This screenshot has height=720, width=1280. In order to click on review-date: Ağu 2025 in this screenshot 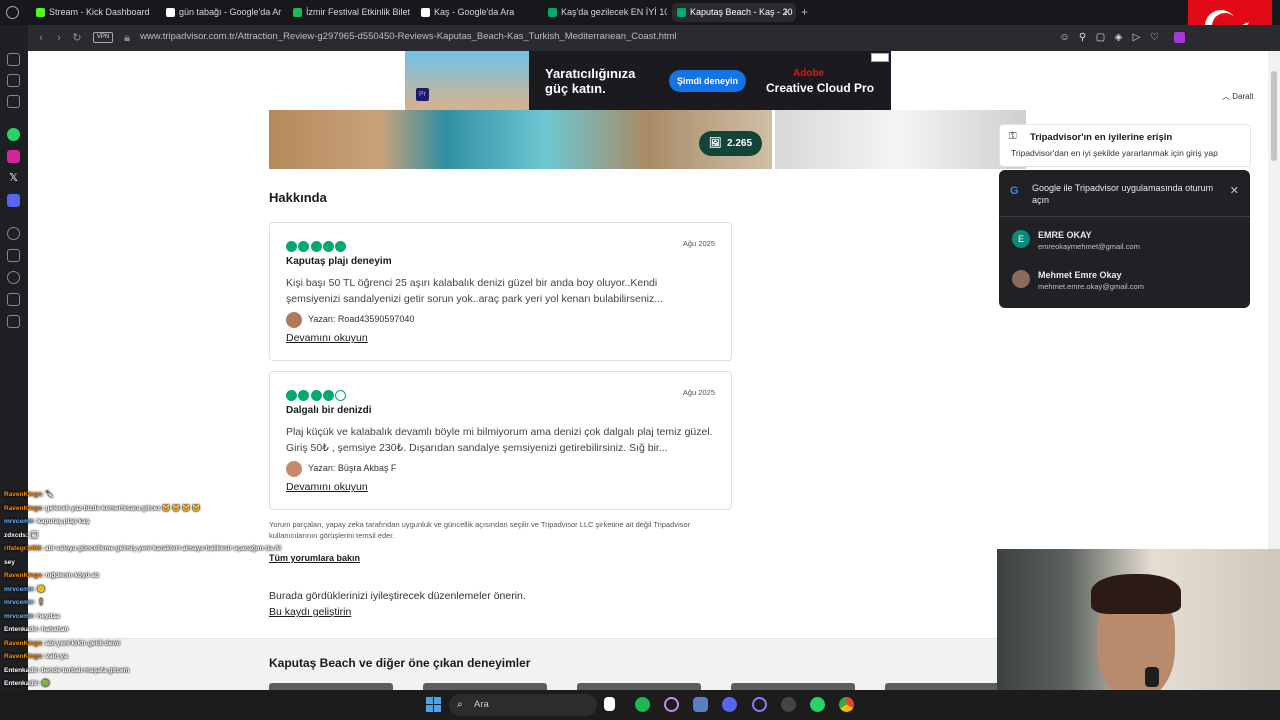, I will do `click(698, 392)`.